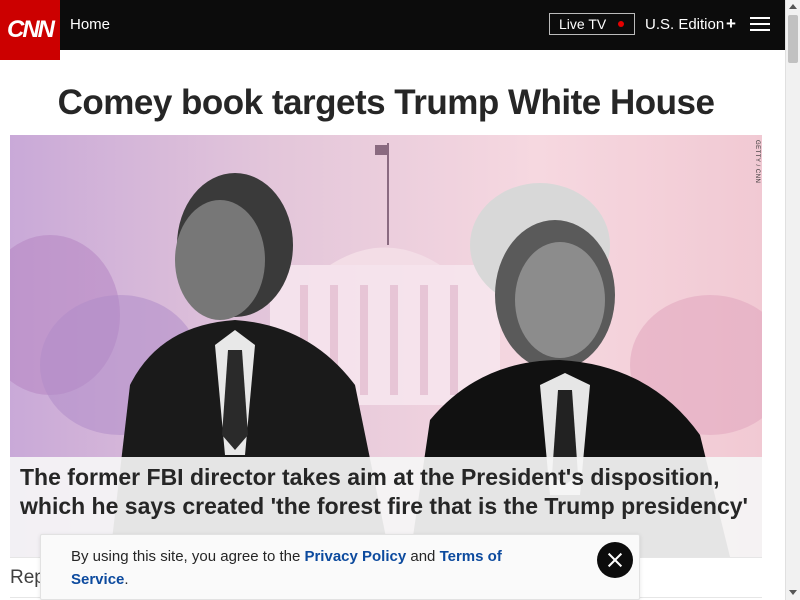 The width and height of the screenshot is (800, 600). What do you see at coordinates (90, 24) in the screenshot?
I see `nav-home-link: Home` at bounding box center [90, 24].